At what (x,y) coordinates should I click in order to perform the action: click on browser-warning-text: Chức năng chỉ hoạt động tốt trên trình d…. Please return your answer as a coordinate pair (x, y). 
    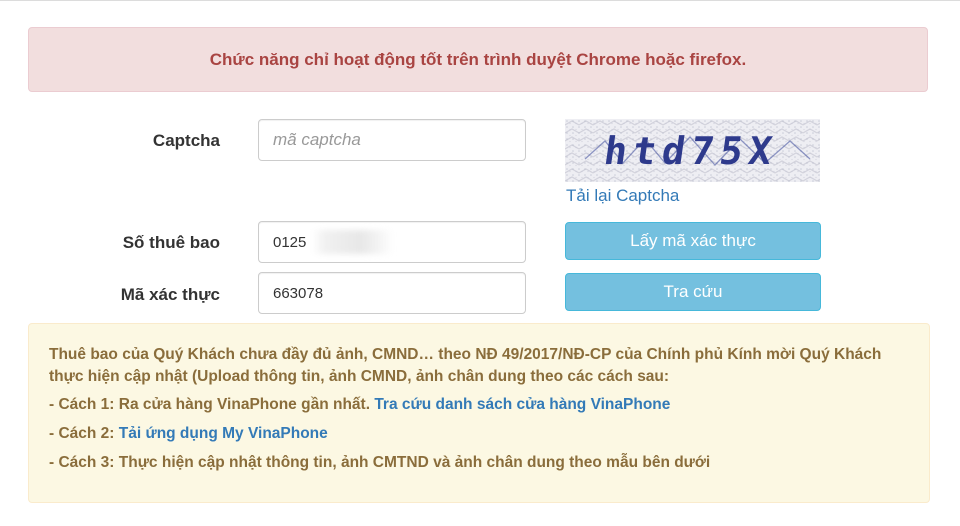
    Looking at the image, I should click on (478, 59).